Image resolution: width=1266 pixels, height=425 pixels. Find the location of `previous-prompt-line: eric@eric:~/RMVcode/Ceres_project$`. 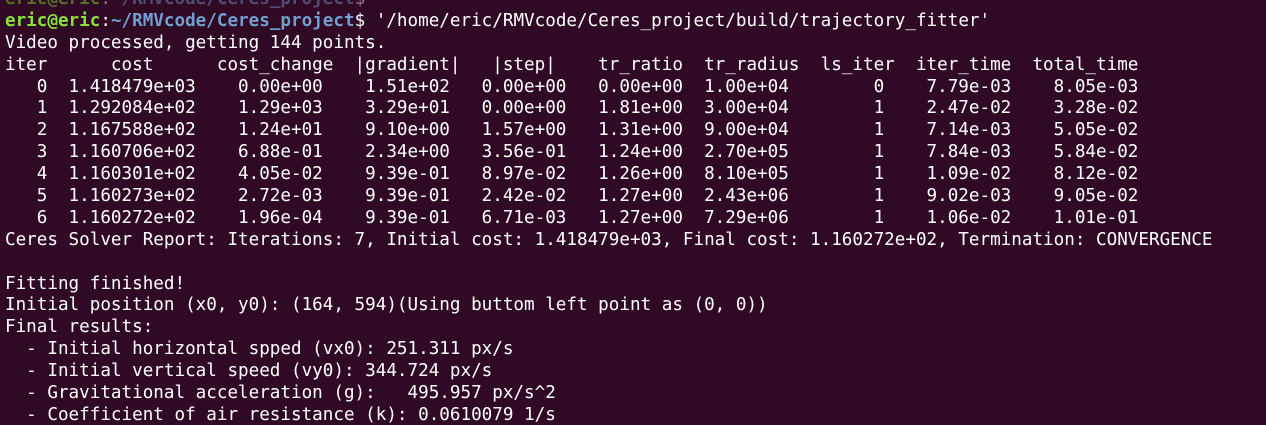

previous-prompt-line: eric@eric:~/RMVcode/Ceres_project$ is located at coordinates (609, 5).